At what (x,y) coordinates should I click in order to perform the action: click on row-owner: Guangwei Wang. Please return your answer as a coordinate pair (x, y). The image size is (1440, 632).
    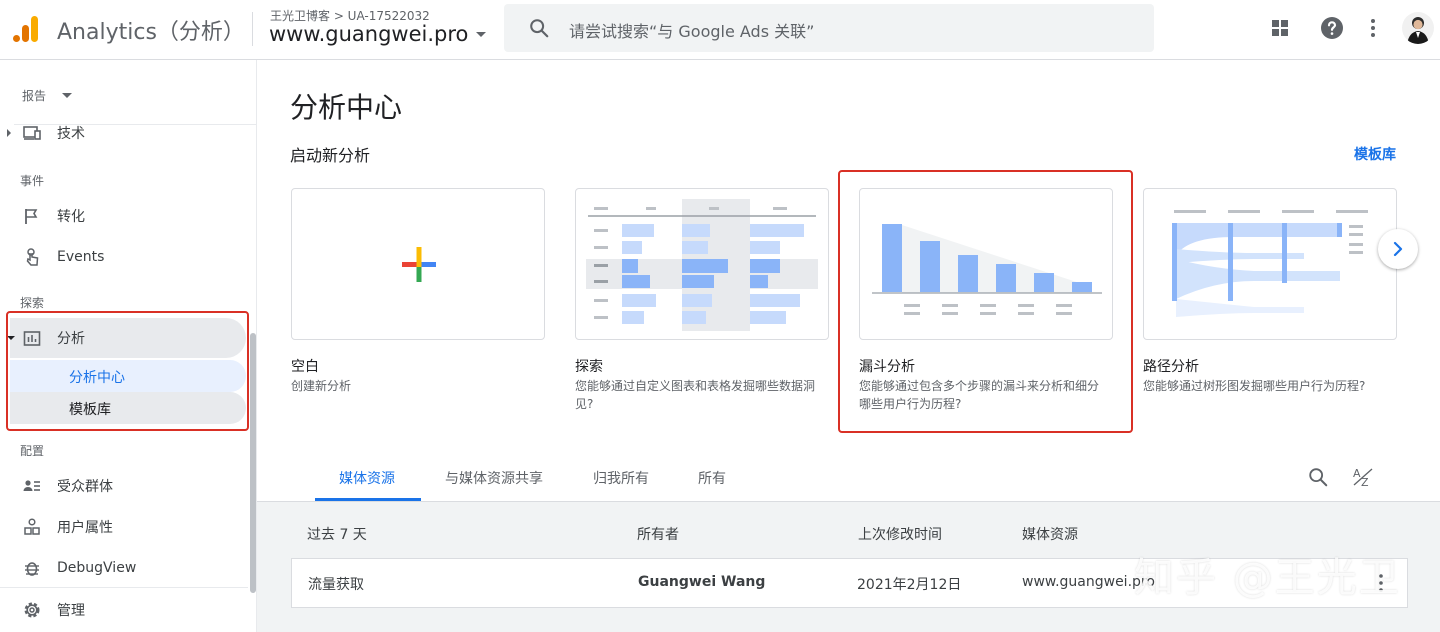
    Looking at the image, I should click on (702, 582).